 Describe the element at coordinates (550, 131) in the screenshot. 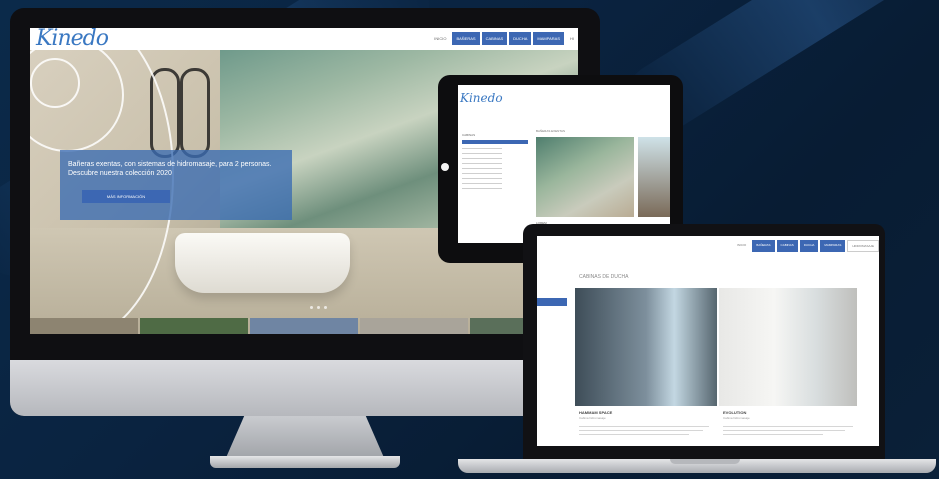

I see `tablet-section-title: BAÑERAS EXENTAS` at that location.